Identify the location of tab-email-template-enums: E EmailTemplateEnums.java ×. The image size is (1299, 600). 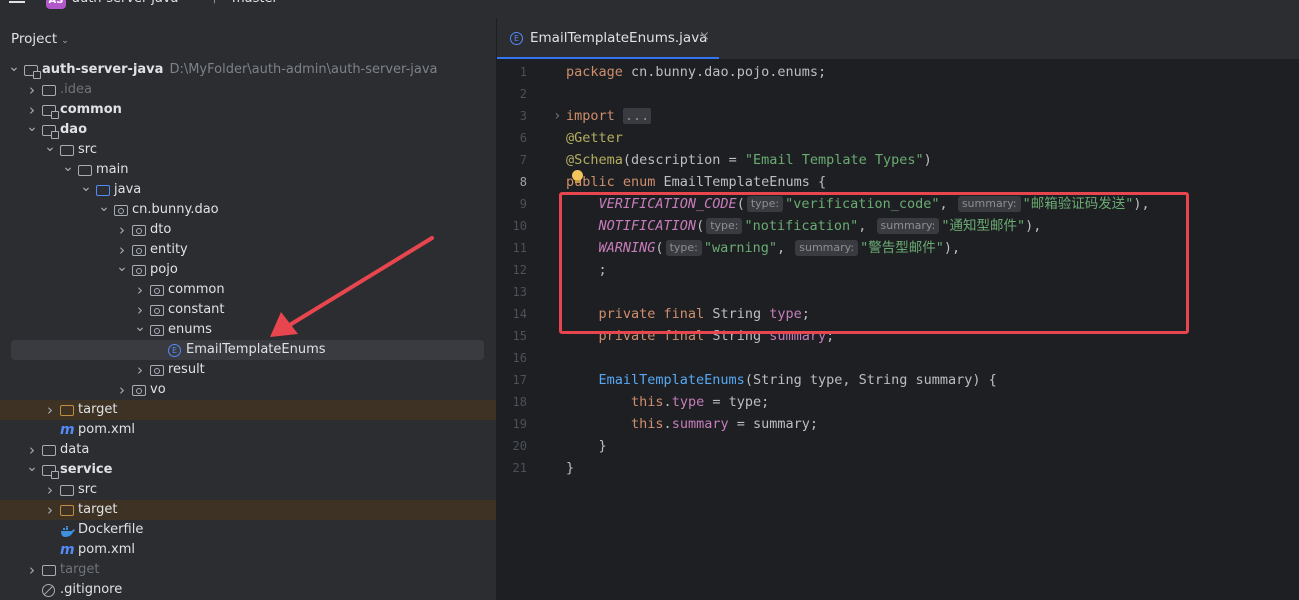
(608, 38).